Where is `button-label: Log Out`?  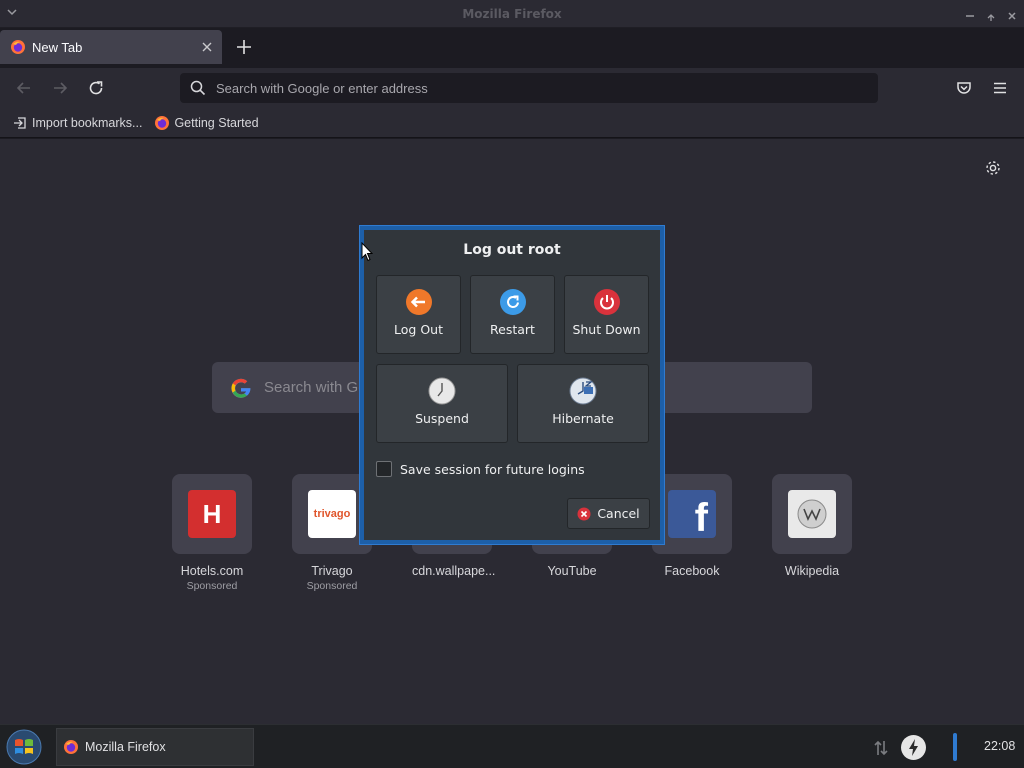
button-label: Log Out is located at coordinates (418, 329).